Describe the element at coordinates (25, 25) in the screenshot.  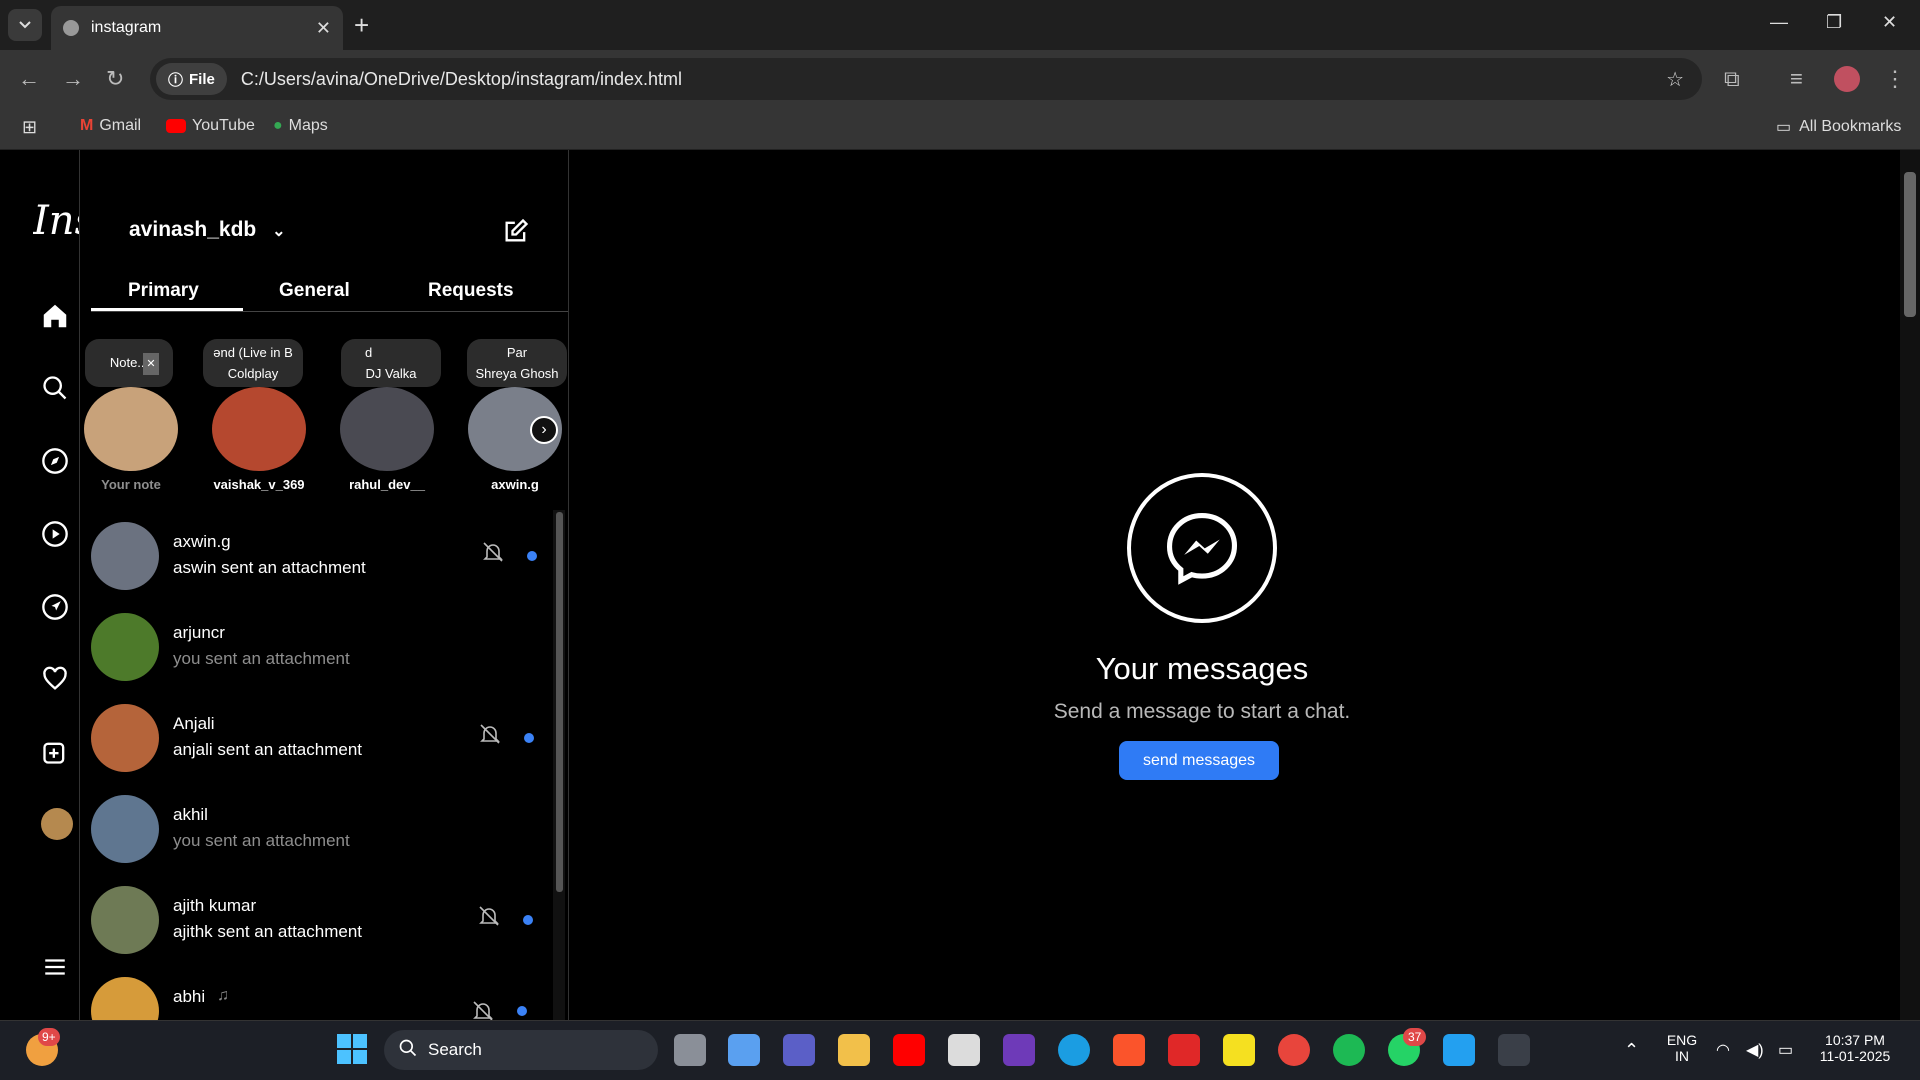
I see `tab-search-button` at that location.